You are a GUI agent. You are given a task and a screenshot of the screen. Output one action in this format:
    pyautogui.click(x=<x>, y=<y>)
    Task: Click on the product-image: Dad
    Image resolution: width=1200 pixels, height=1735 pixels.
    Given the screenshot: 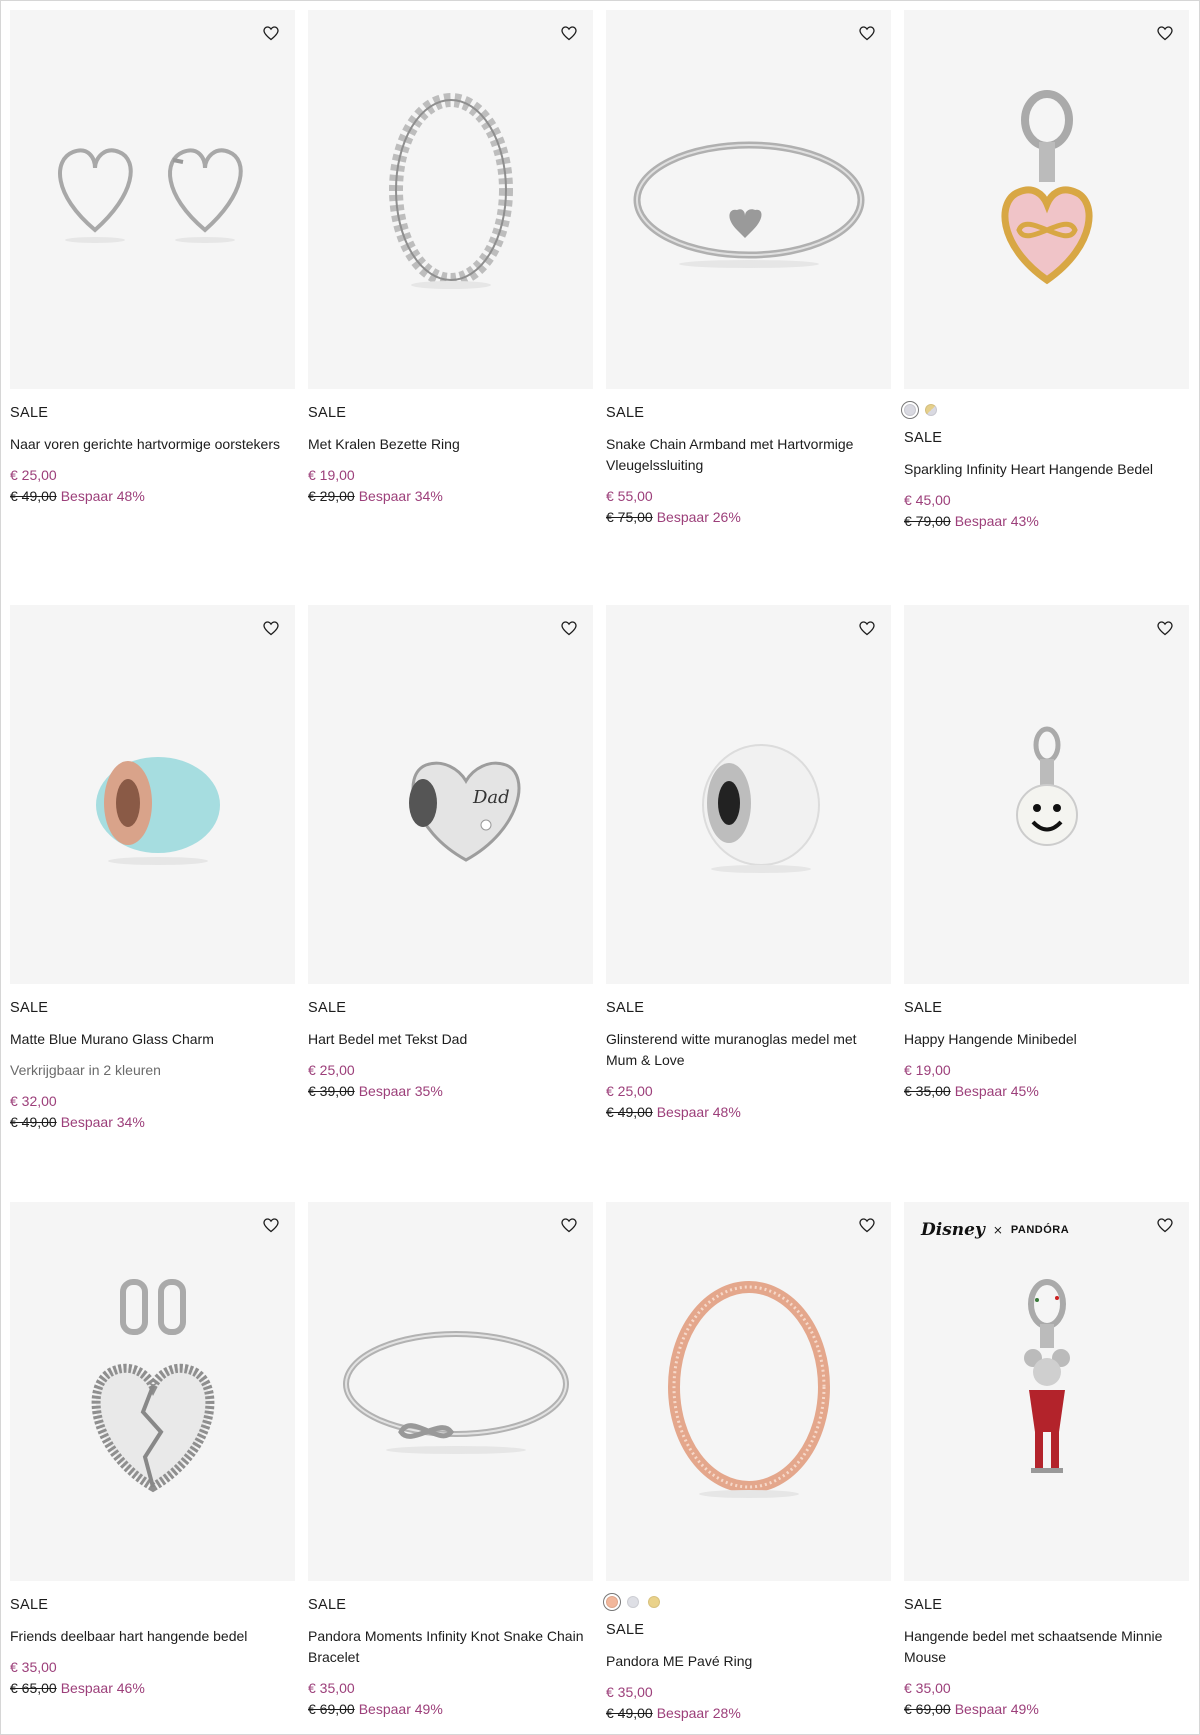 What is the action you would take?
    pyautogui.click(x=450, y=794)
    